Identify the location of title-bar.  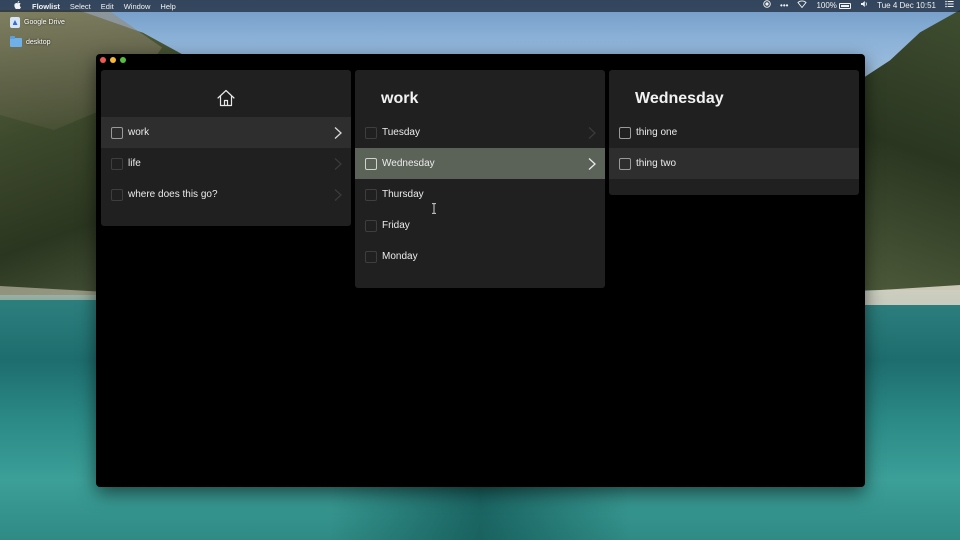
(480, 60).